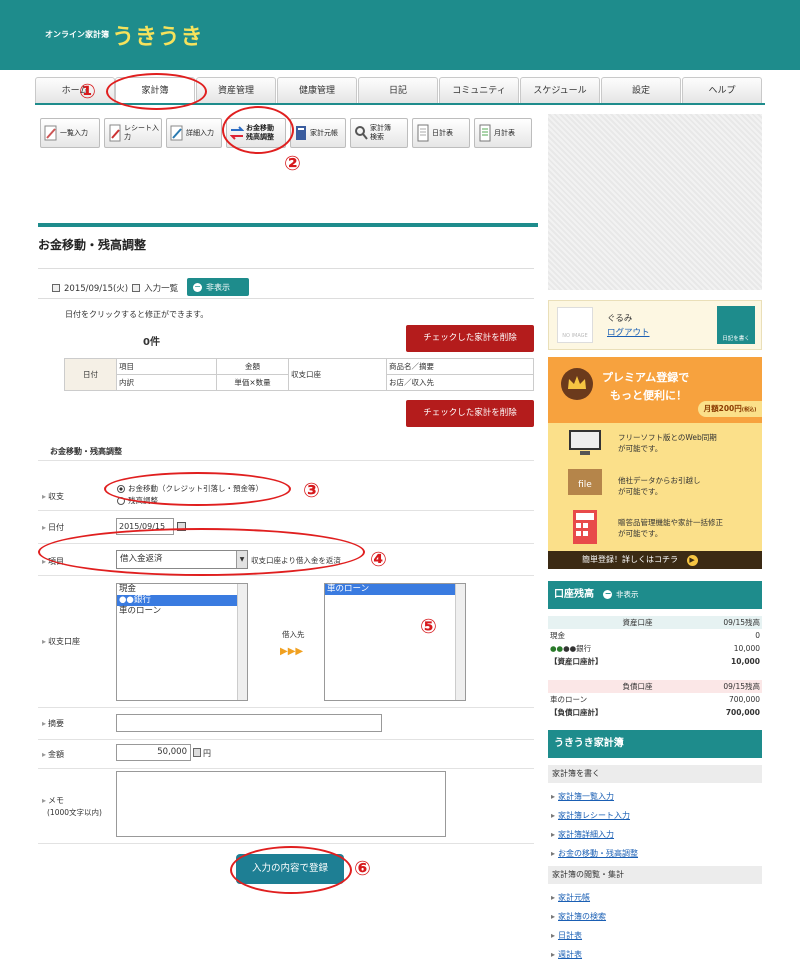 The width and height of the screenshot is (800, 973). Describe the element at coordinates (585, 485) in the screenshot. I see `file-icon-text: file` at that location.